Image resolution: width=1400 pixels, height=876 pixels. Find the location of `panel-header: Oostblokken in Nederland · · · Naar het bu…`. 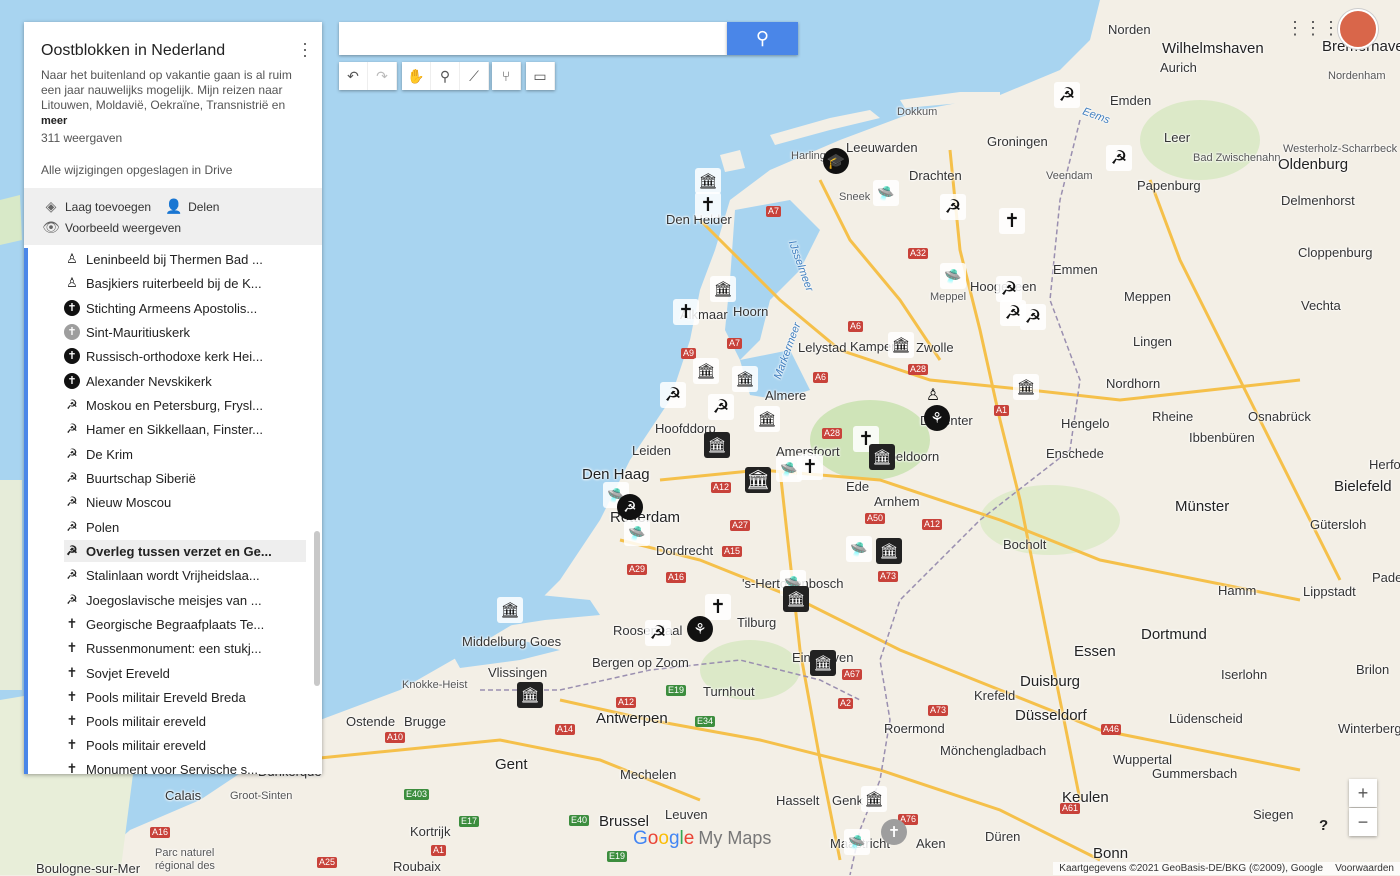

panel-header: Oostblokken in Nederland · · · Naar het bu… is located at coordinates (173, 105).